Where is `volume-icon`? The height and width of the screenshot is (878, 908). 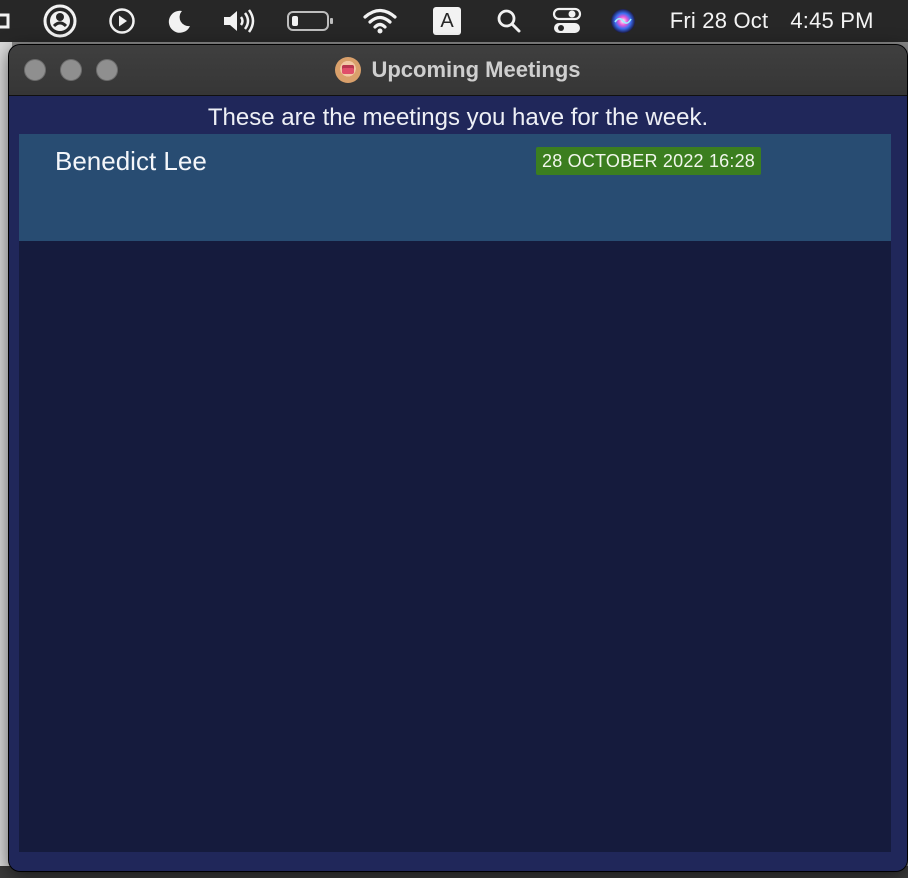
volume-icon is located at coordinates (240, 21).